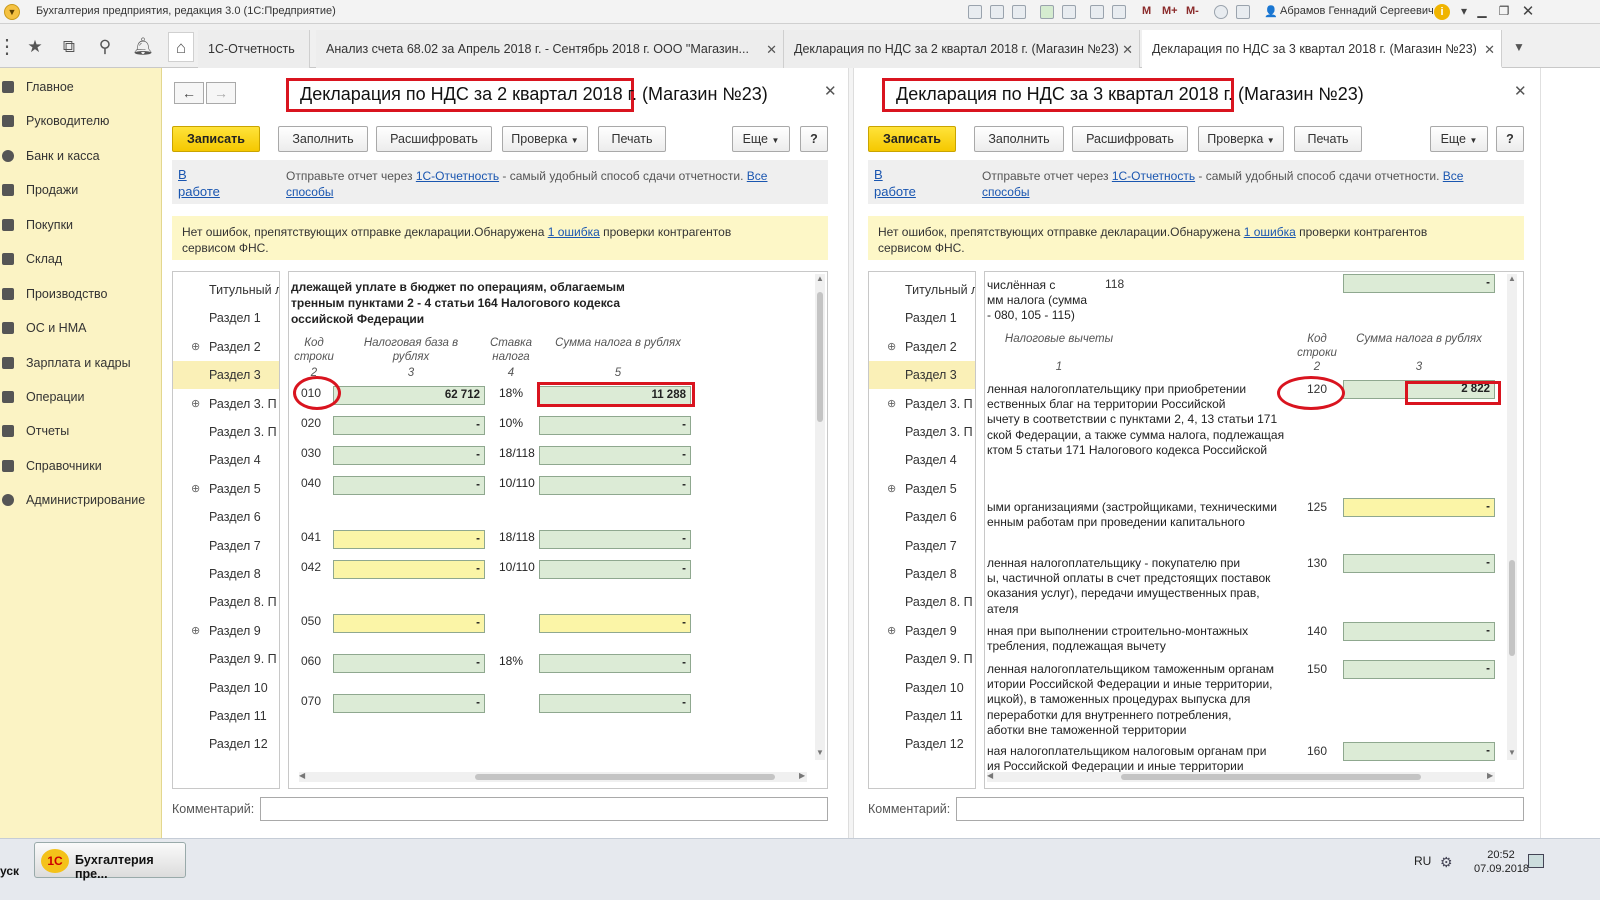  I want to click on chevron-up-icon: ▲, so click(820, 278).